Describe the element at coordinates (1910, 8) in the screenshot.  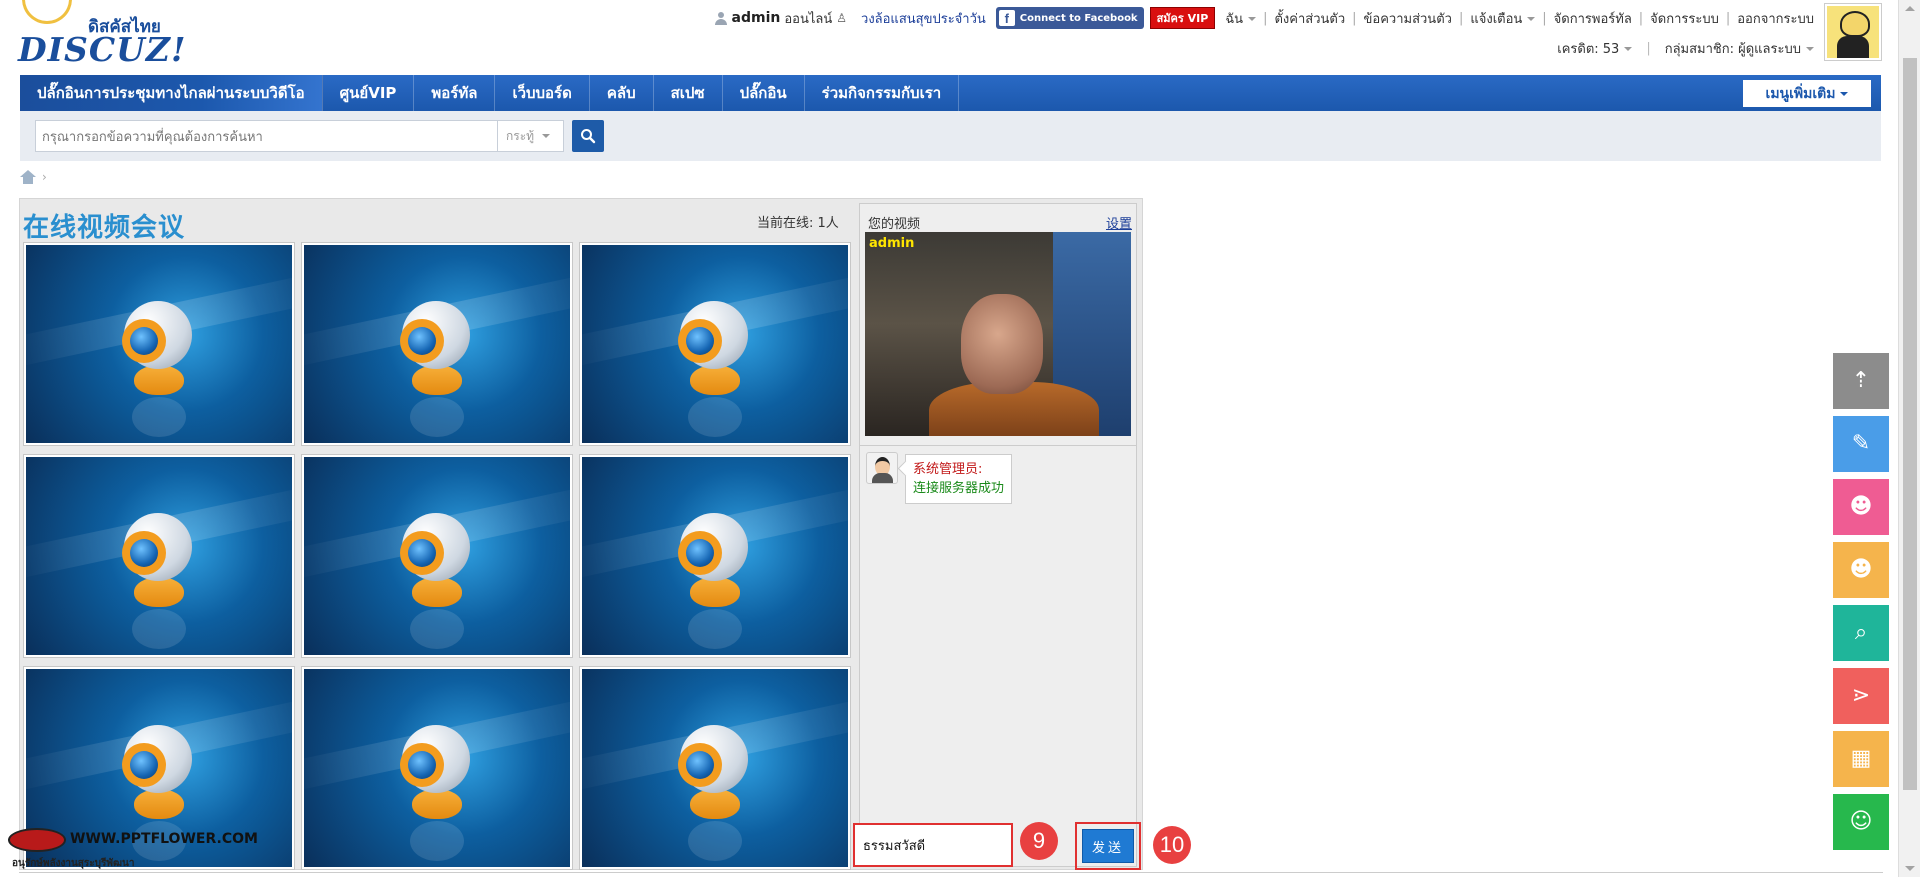
I see `scroll-up-icon` at that location.